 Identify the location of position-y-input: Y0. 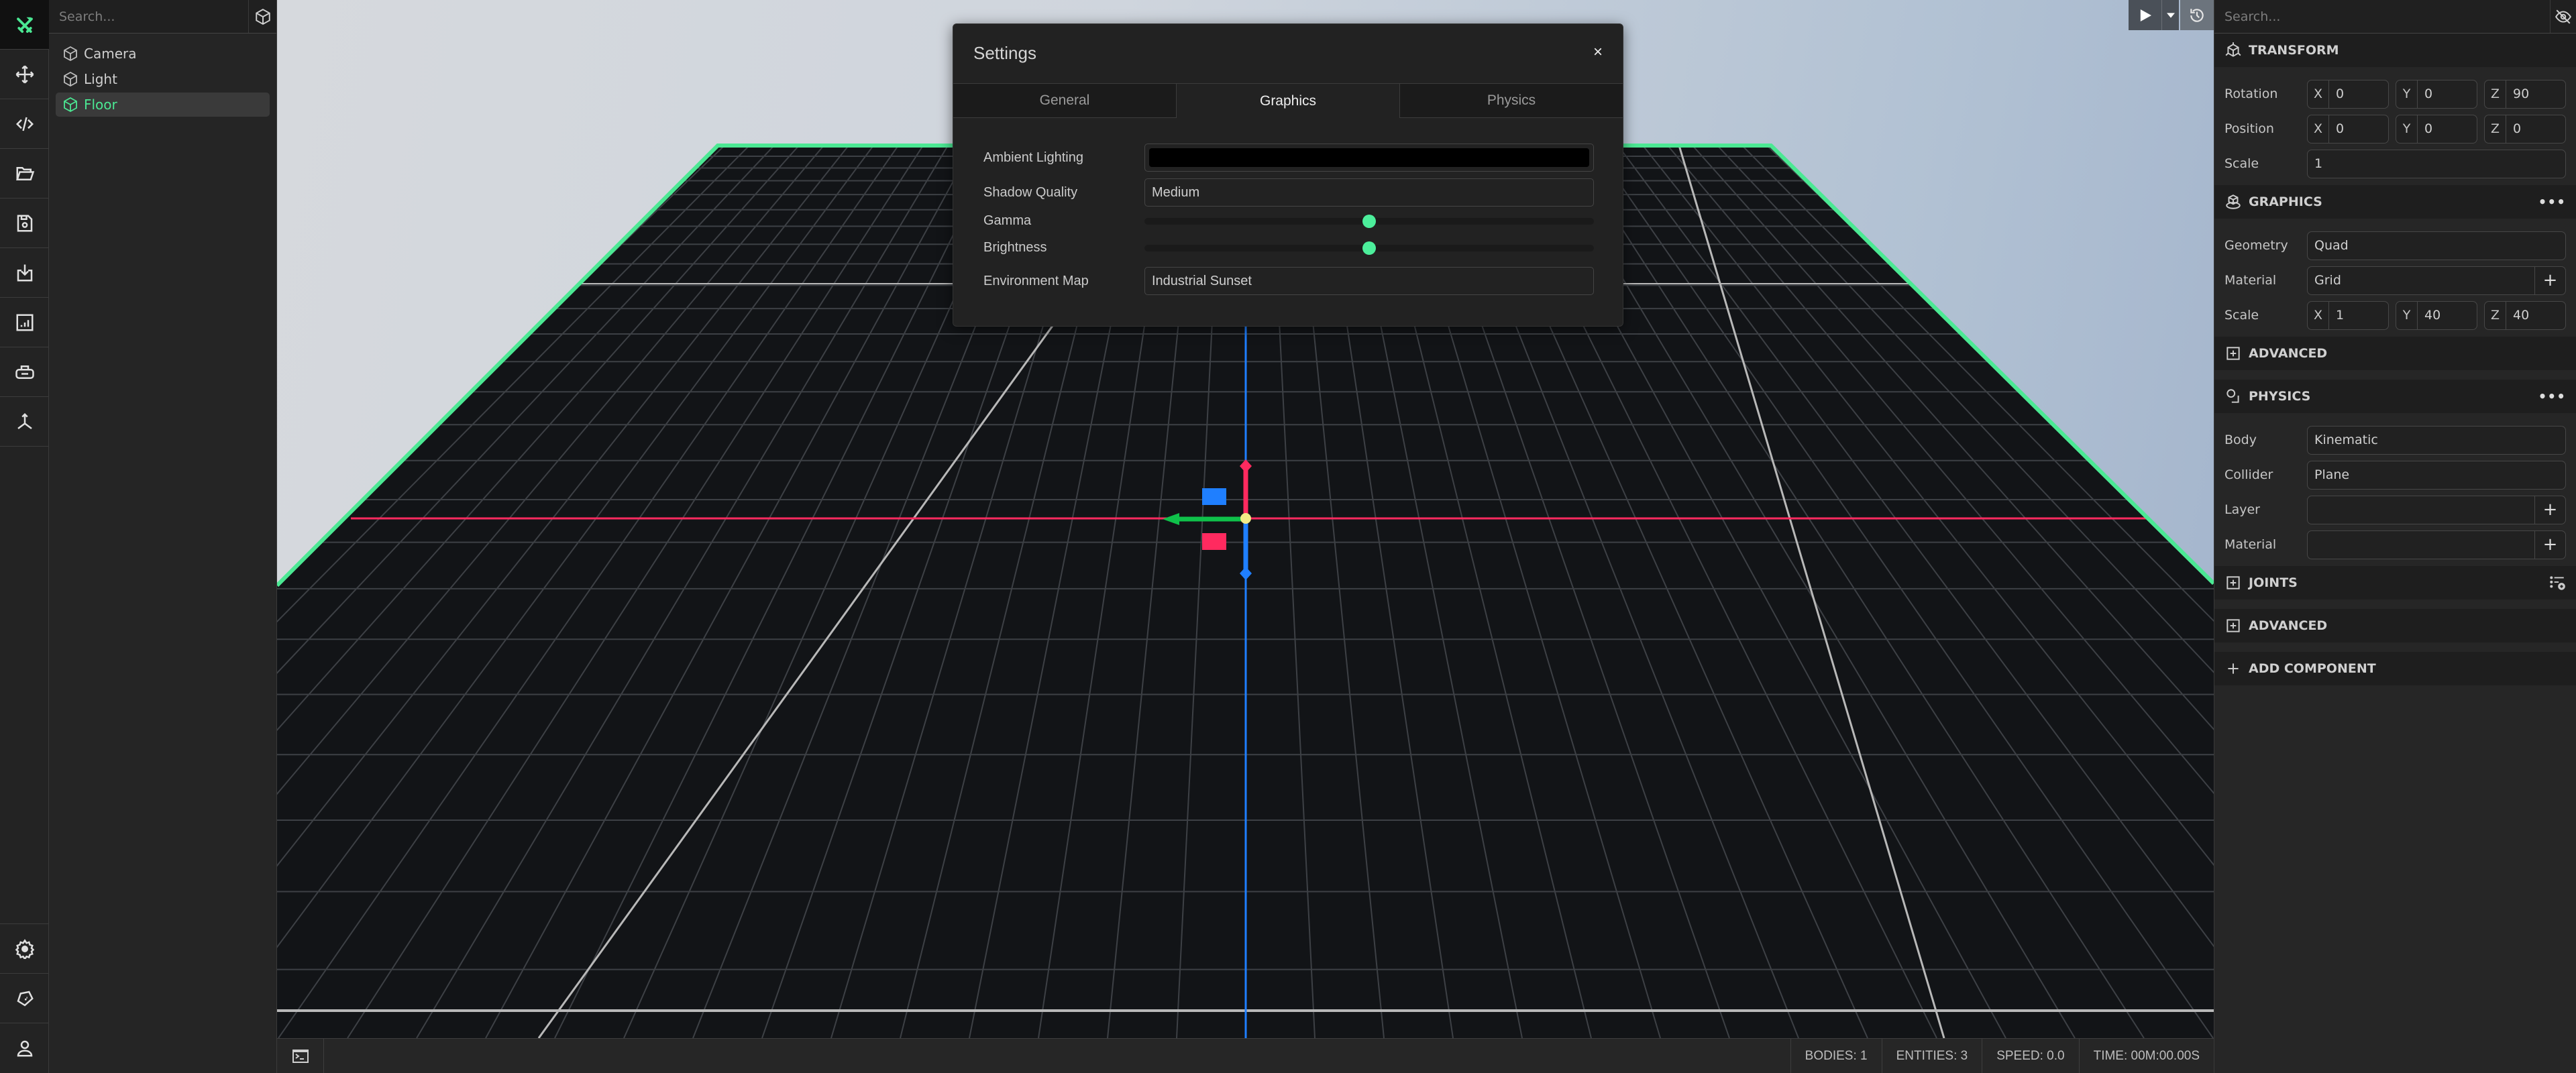
(2436, 129).